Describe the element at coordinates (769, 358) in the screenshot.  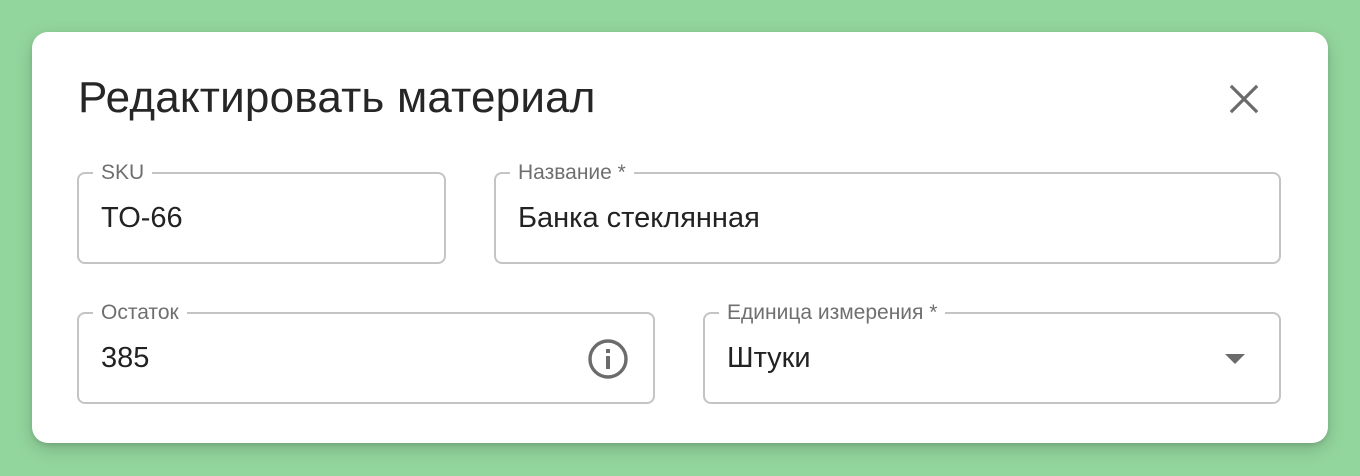
I see `unit-selected-value: Штуки` at that location.